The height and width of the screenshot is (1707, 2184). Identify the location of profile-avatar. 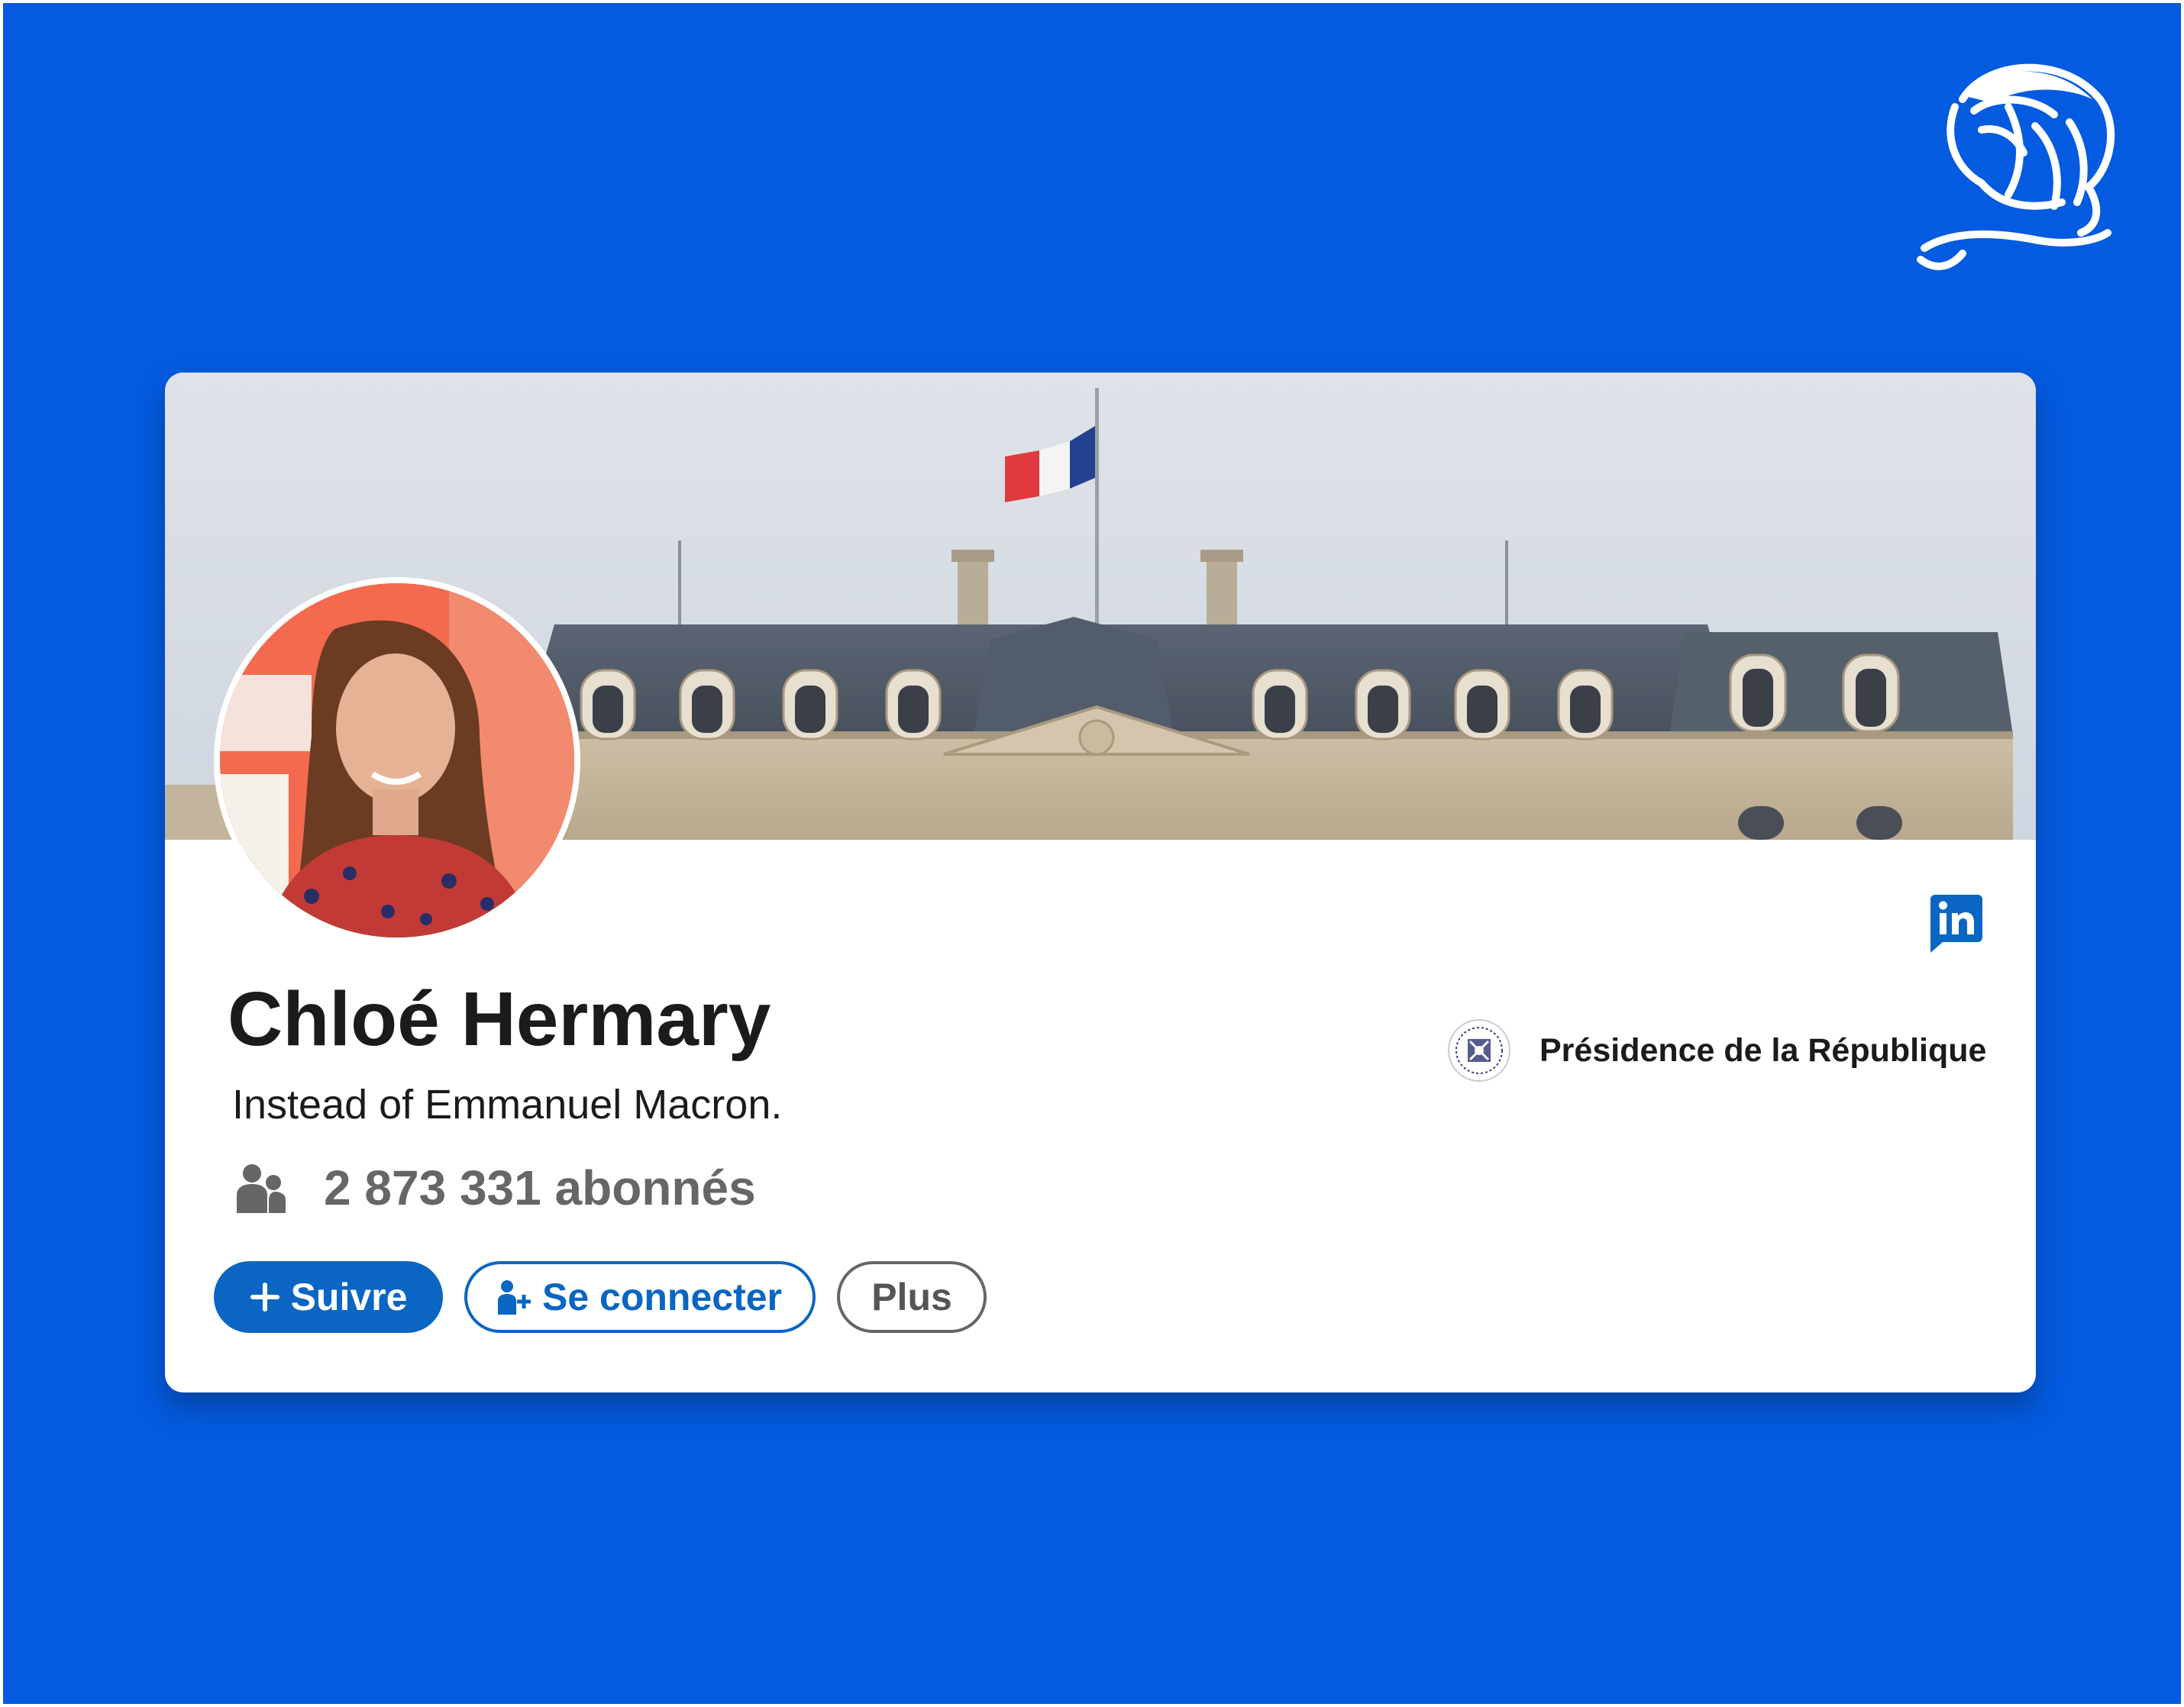
(397, 760).